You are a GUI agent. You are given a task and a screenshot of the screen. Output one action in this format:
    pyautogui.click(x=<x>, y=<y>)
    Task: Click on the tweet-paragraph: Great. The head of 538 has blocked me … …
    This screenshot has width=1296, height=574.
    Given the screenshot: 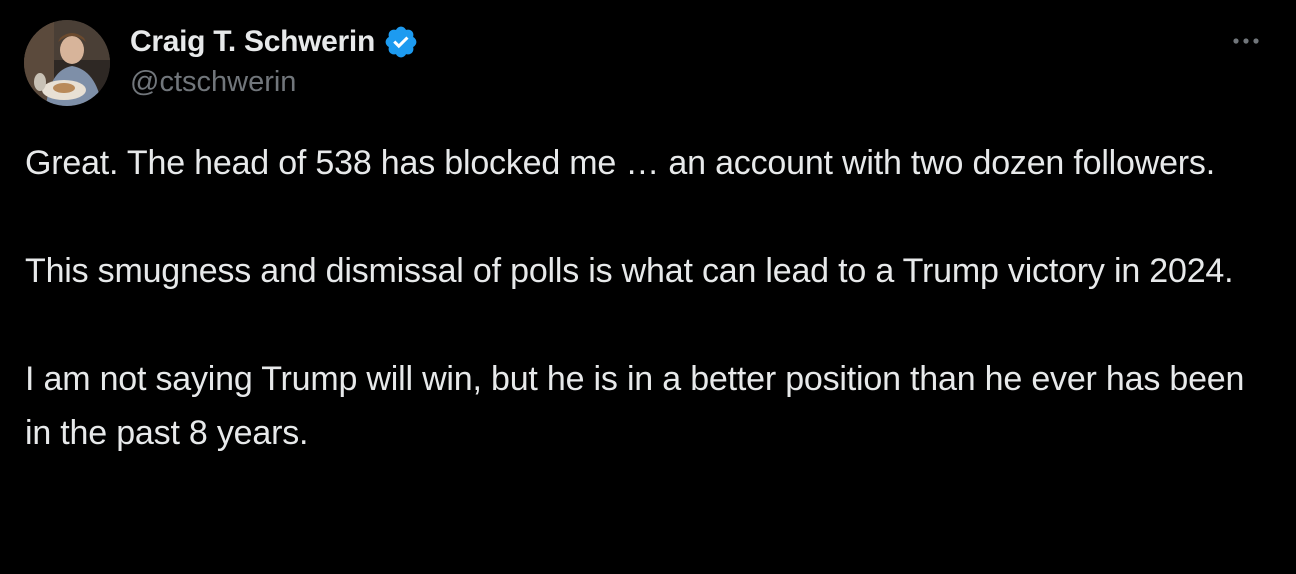 What is the action you would take?
    pyautogui.click(x=620, y=163)
    